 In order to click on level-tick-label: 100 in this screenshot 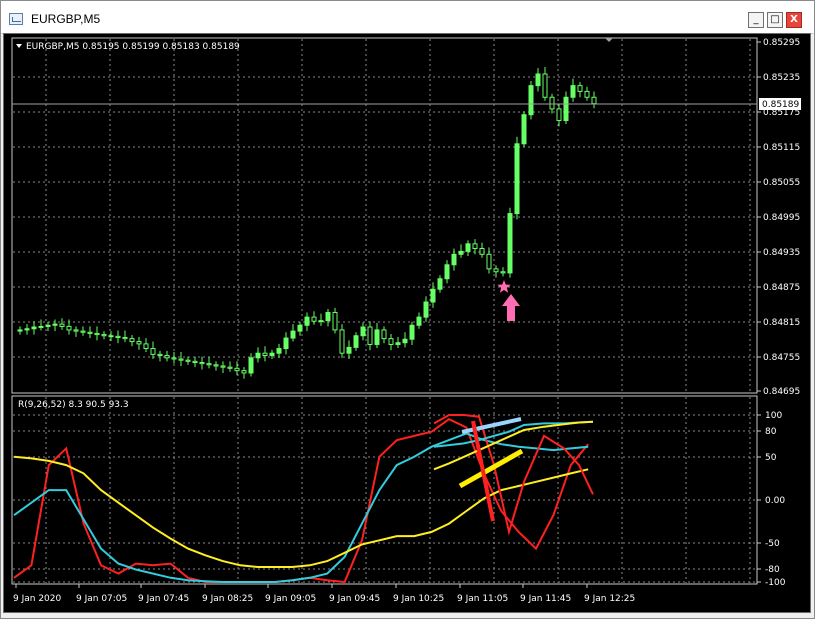, I will do `click(773, 416)`.